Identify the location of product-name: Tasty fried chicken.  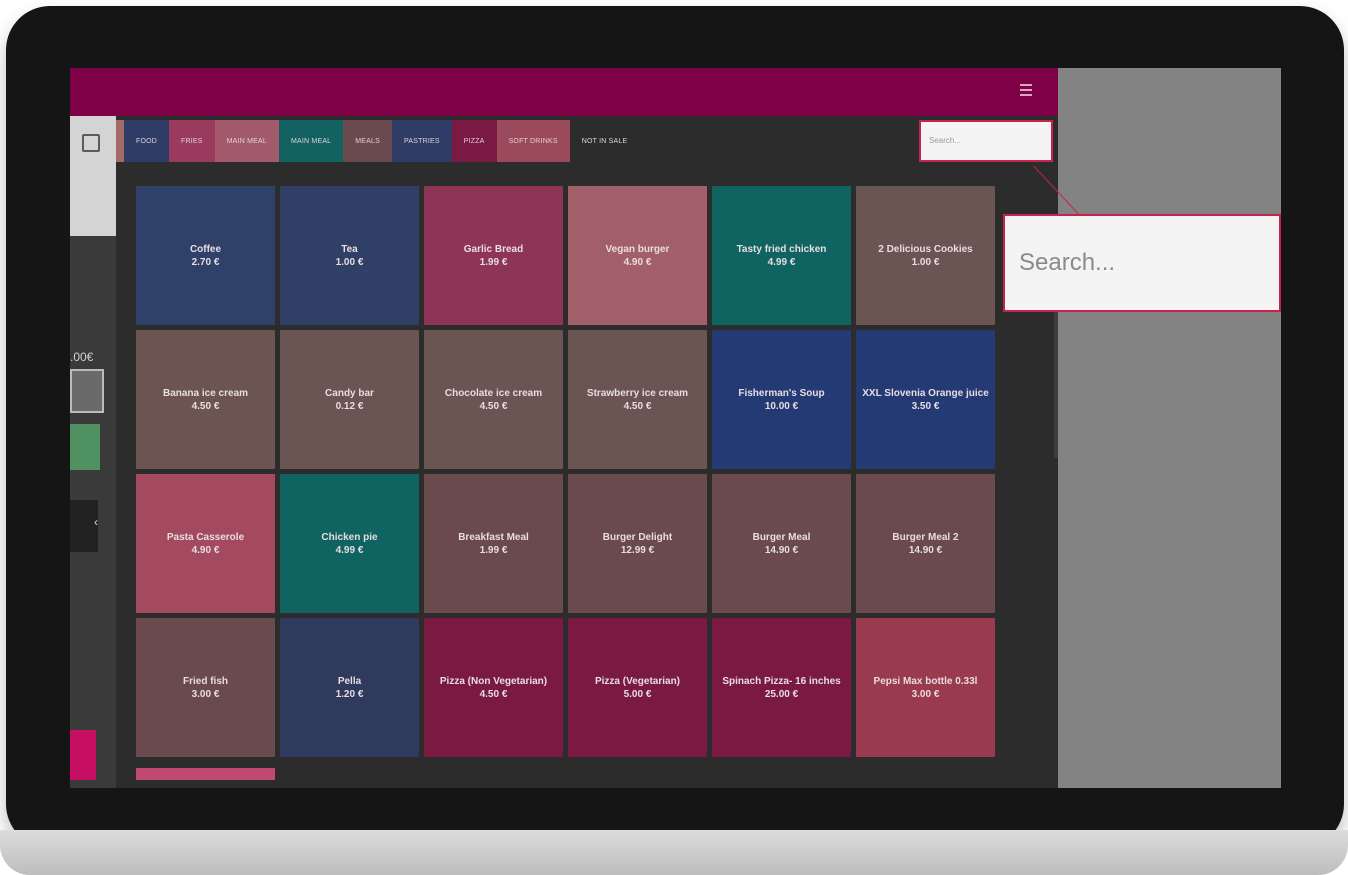
(781, 249).